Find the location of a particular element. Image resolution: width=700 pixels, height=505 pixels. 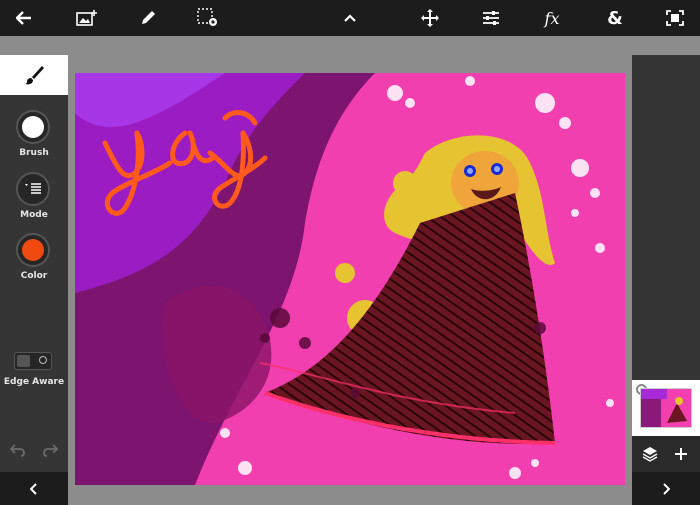

redo-icon is located at coordinates (50, 451).